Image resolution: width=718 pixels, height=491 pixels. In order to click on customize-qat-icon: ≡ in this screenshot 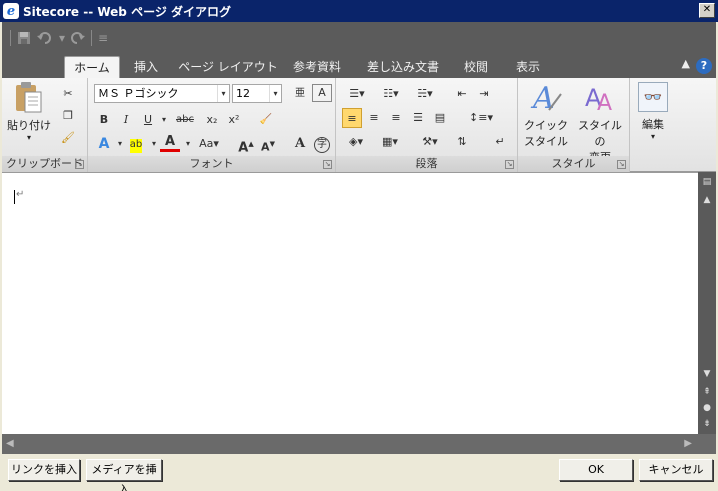, I will do `click(103, 38)`.